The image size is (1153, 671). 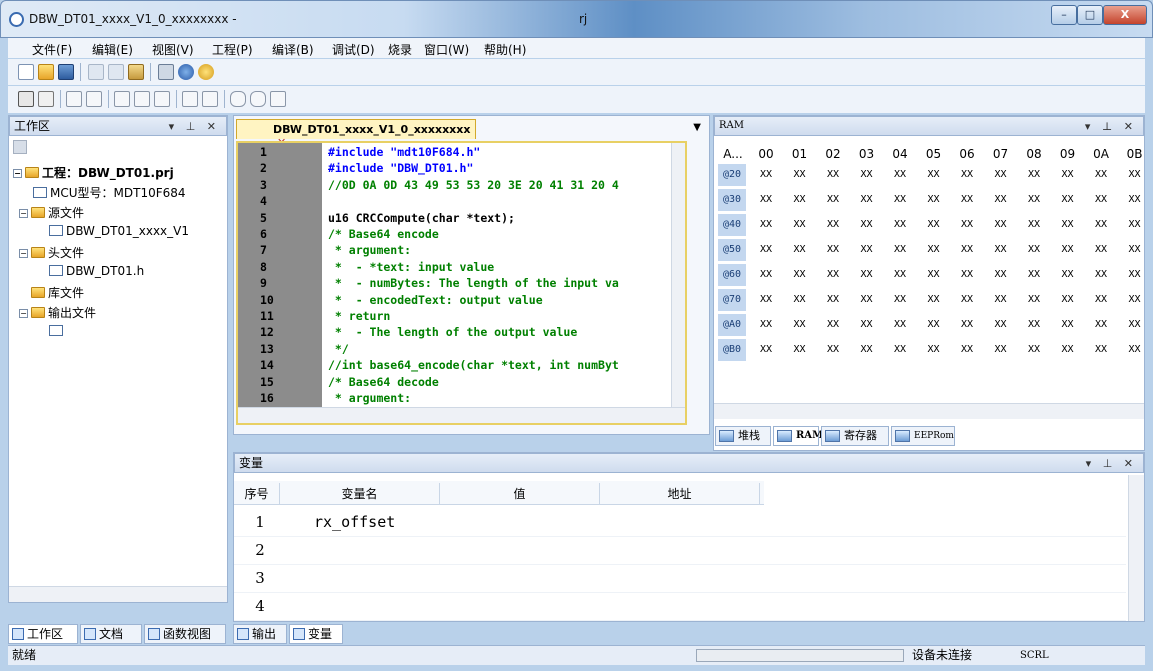 I want to click on menu-help: 帮助(H), so click(x=505, y=49).